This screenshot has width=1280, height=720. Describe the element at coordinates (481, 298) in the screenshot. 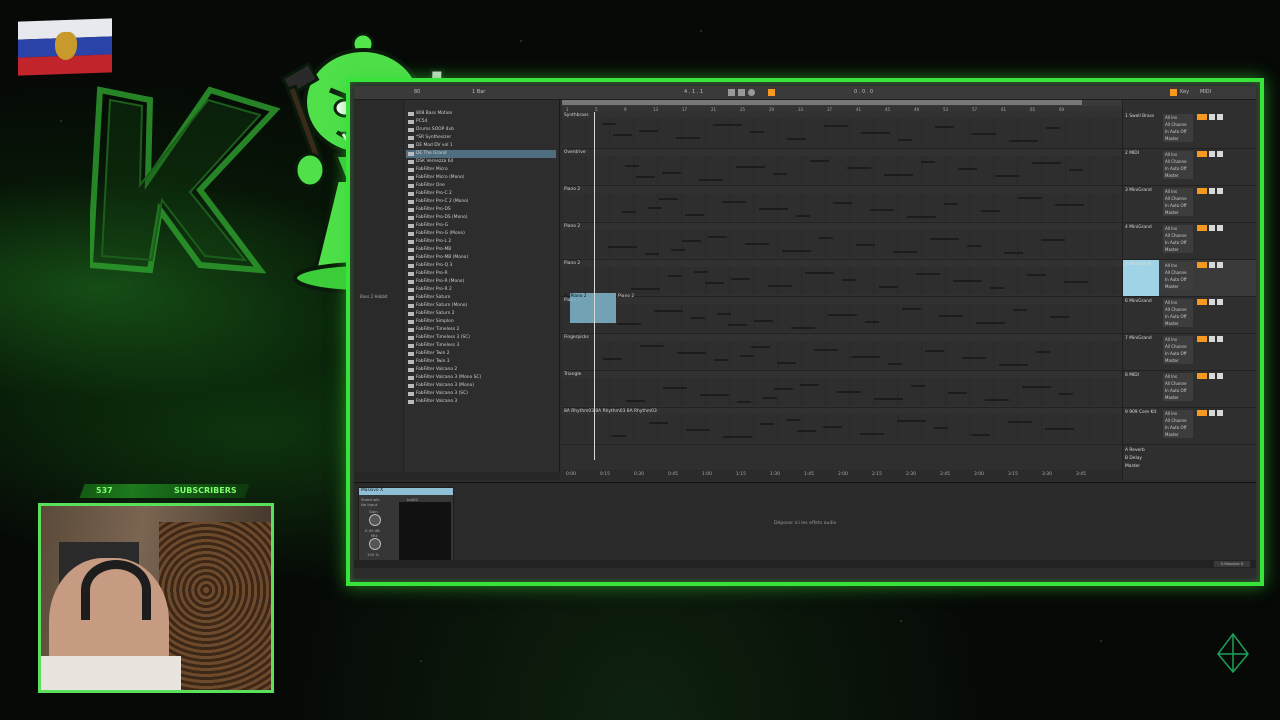

I see `browser-item: FabFilter Saturn` at that location.